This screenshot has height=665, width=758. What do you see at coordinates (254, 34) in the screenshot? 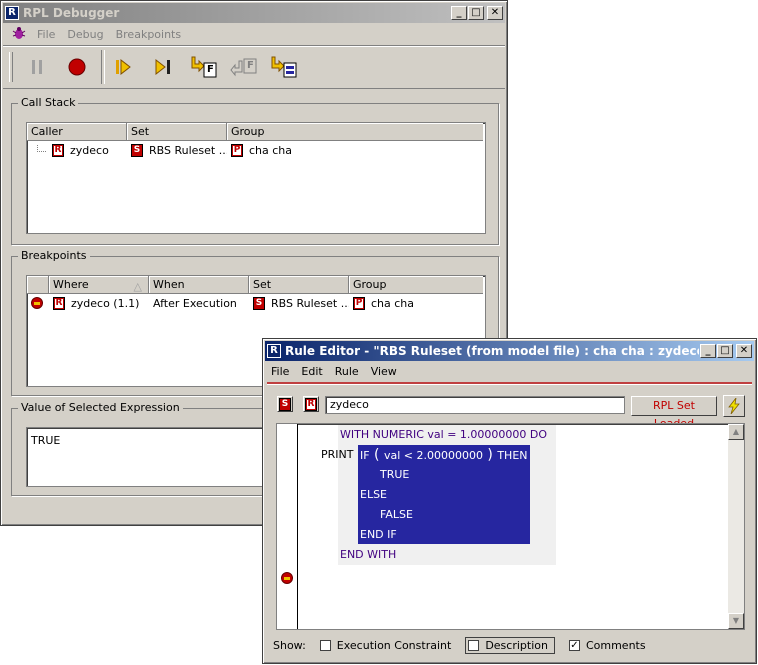
I see `debugger-menubar: File Debug Breakpoints` at bounding box center [254, 34].